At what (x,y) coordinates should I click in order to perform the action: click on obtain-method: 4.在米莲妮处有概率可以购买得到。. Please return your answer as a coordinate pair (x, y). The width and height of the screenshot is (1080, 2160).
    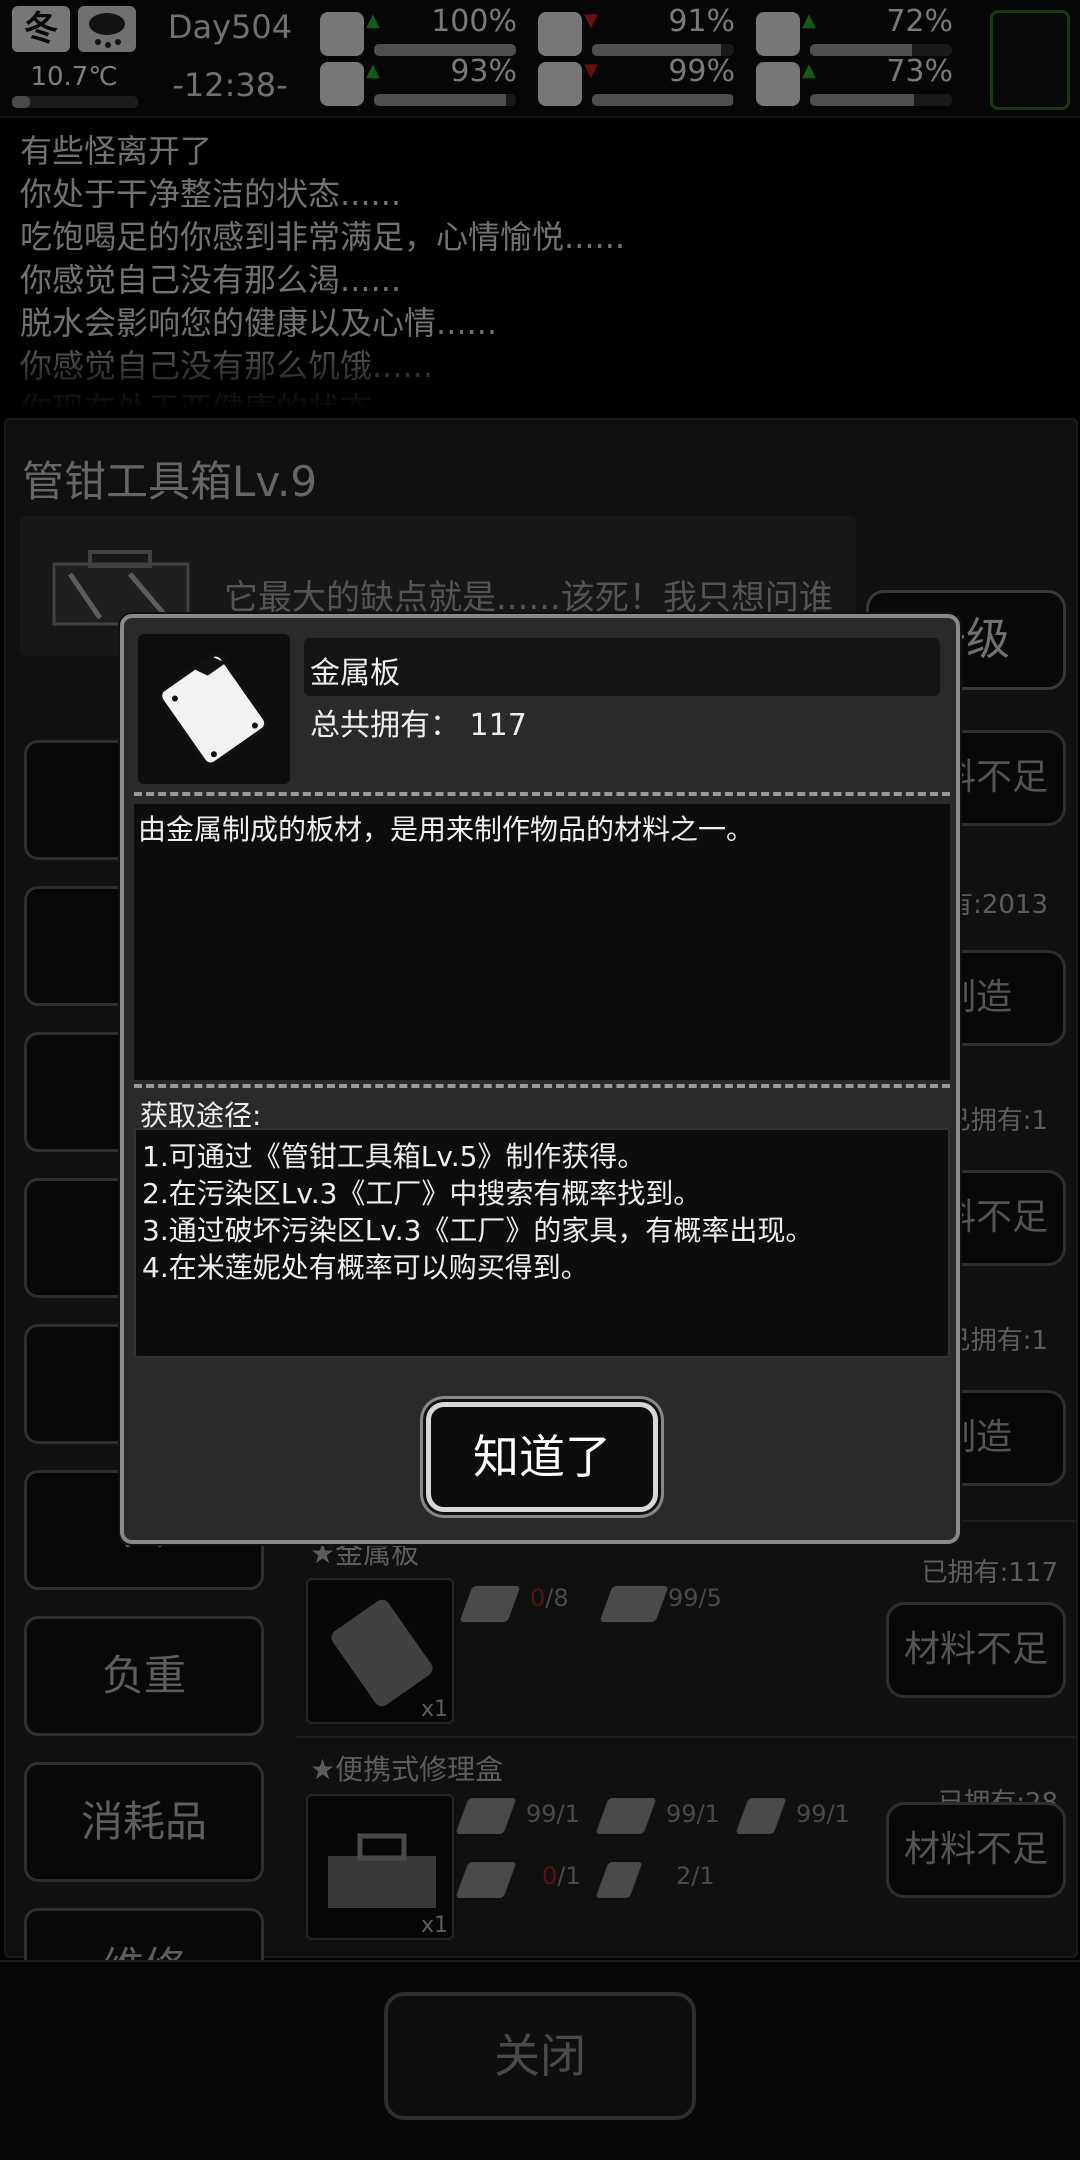
    Looking at the image, I should click on (365, 1267).